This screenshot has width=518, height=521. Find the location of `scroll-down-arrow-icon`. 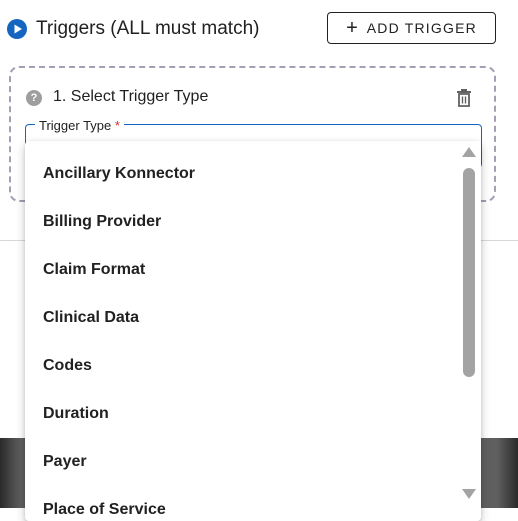

scroll-down-arrow-icon is located at coordinates (469, 494).